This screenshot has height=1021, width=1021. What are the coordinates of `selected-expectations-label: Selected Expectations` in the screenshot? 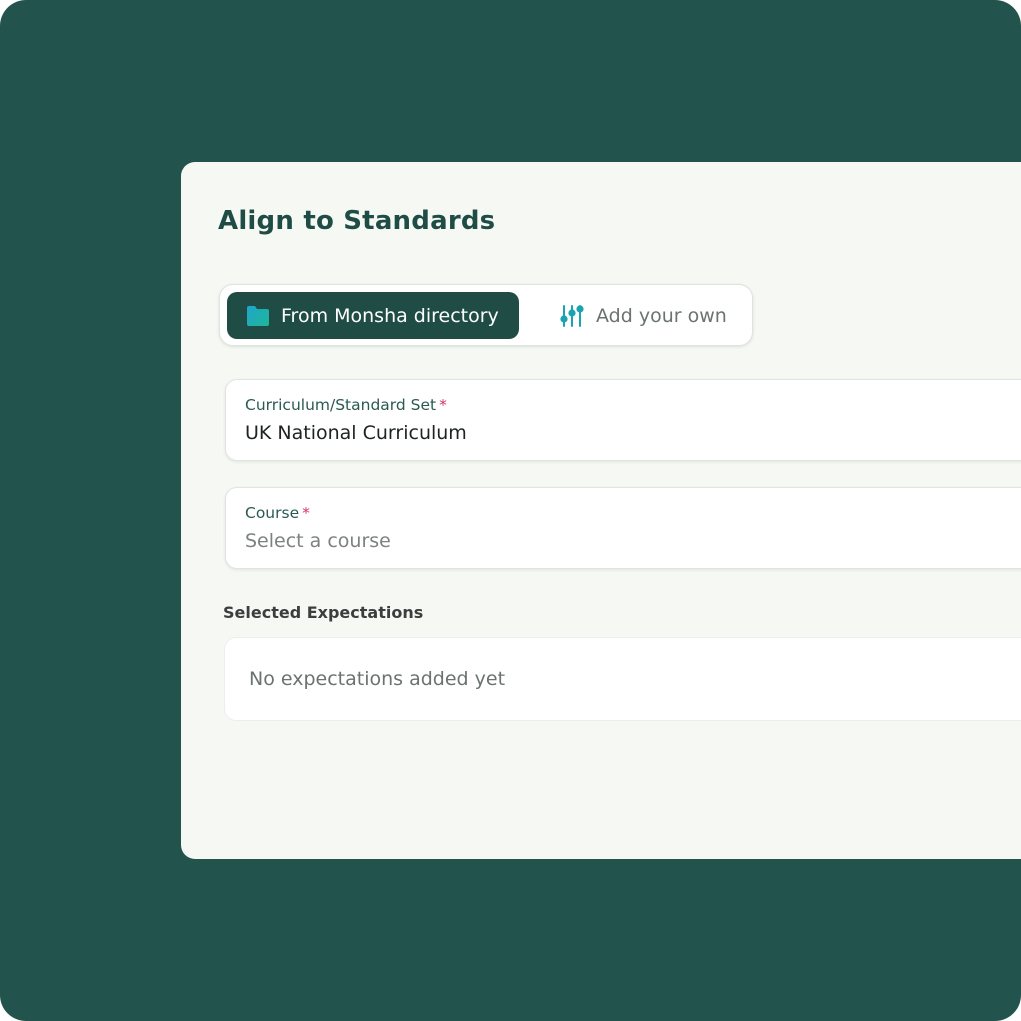 It's located at (323, 612).